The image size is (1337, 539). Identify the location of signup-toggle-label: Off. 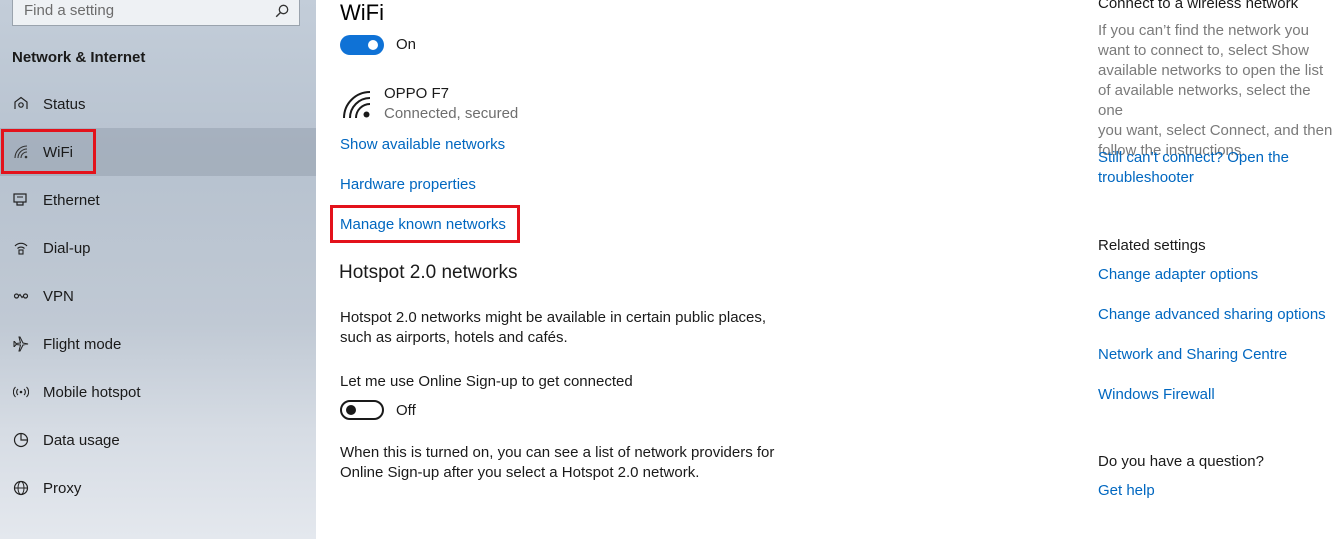
(406, 410).